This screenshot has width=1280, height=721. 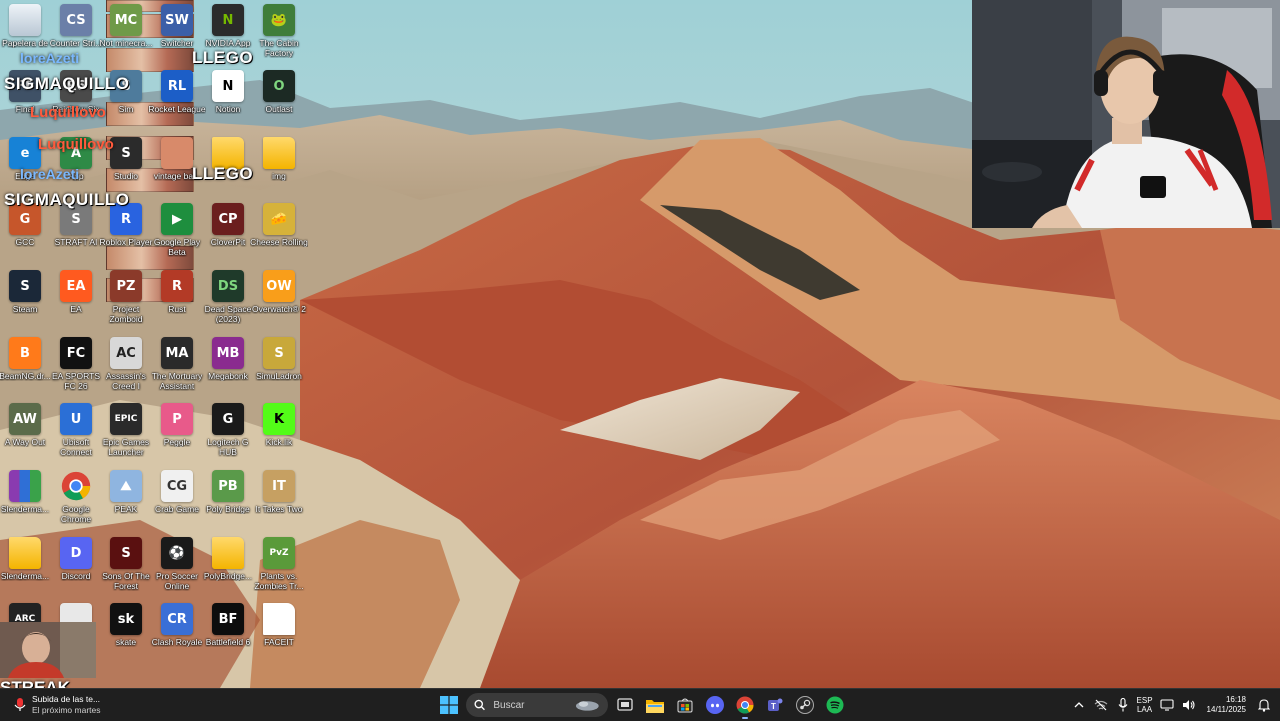 I want to click on desktop-icon-google-chrome: Google Chrome, so click(x=76, y=502).